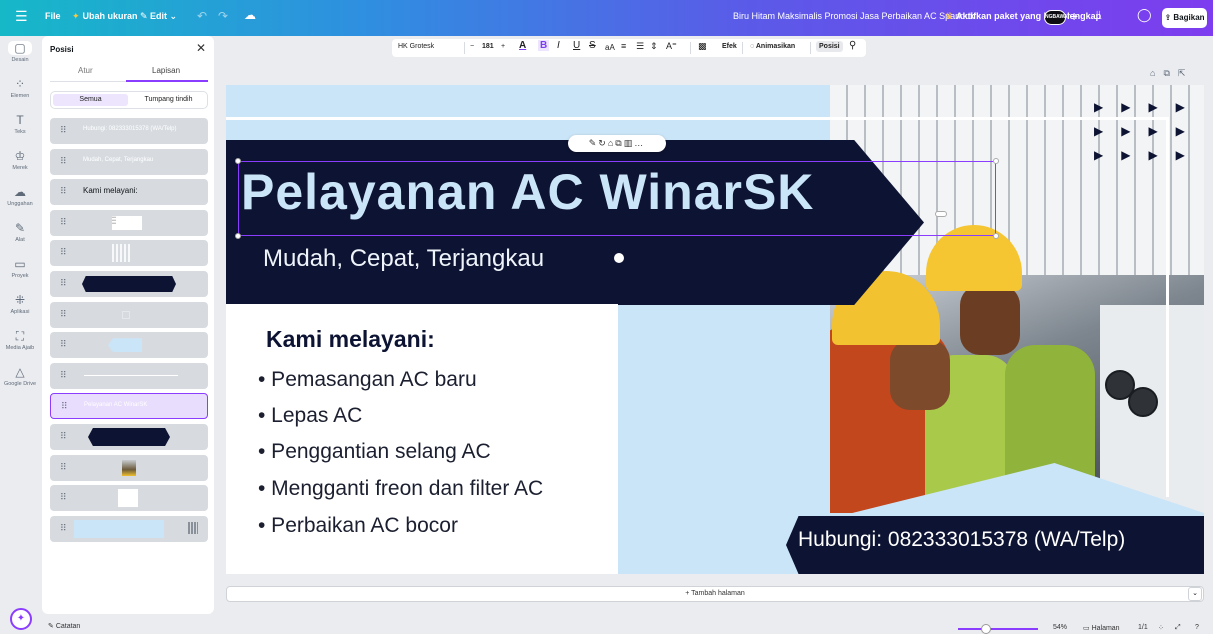 Image resolution: width=1213 pixels, height=634 pixels. Describe the element at coordinates (1184, 18) in the screenshot. I see `share-button: ⇪ Bagikan` at that location.